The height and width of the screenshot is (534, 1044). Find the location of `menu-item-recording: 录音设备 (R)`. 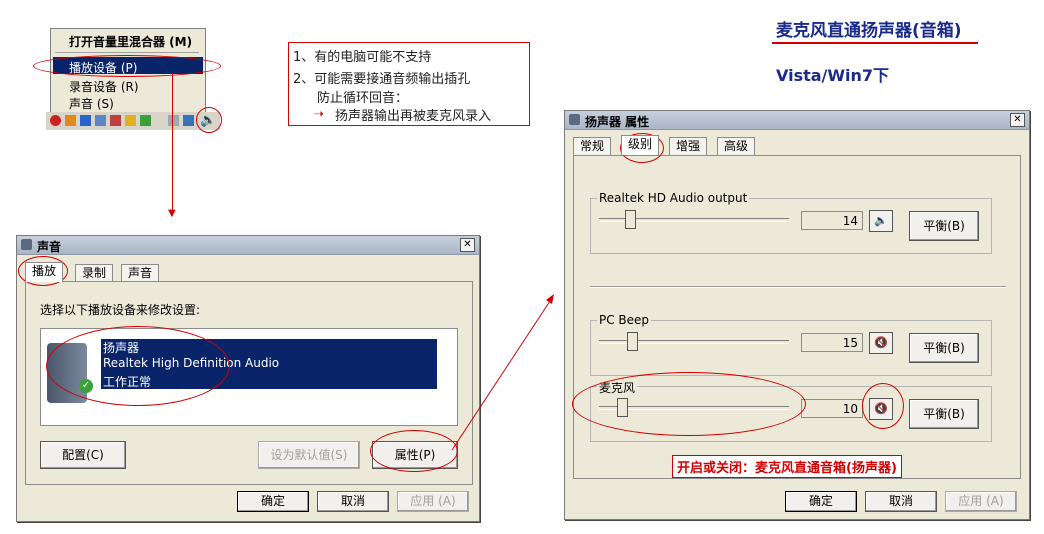

menu-item-recording: 录音设备 (R) is located at coordinates (104, 86).